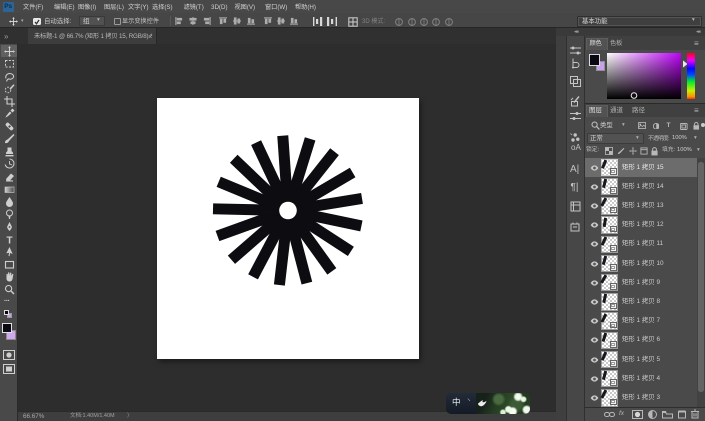 The image size is (705, 421). Describe the element at coordinates (574, 169) in the screenshot. I see `svg-text: A|` at that location.